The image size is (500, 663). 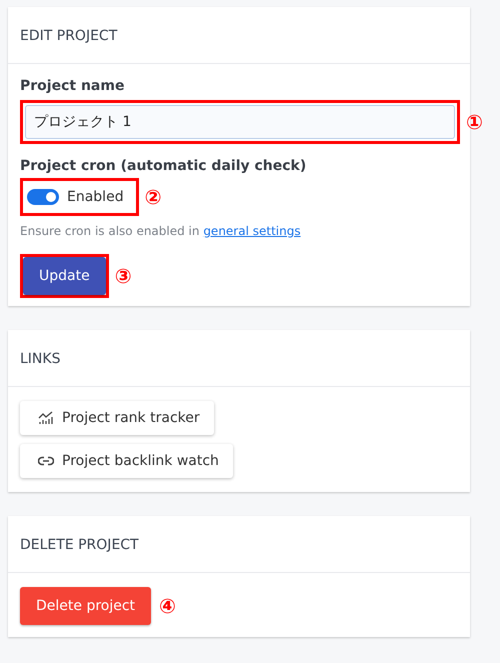 I want to click on chart-icon, so click(x=46, y=418).